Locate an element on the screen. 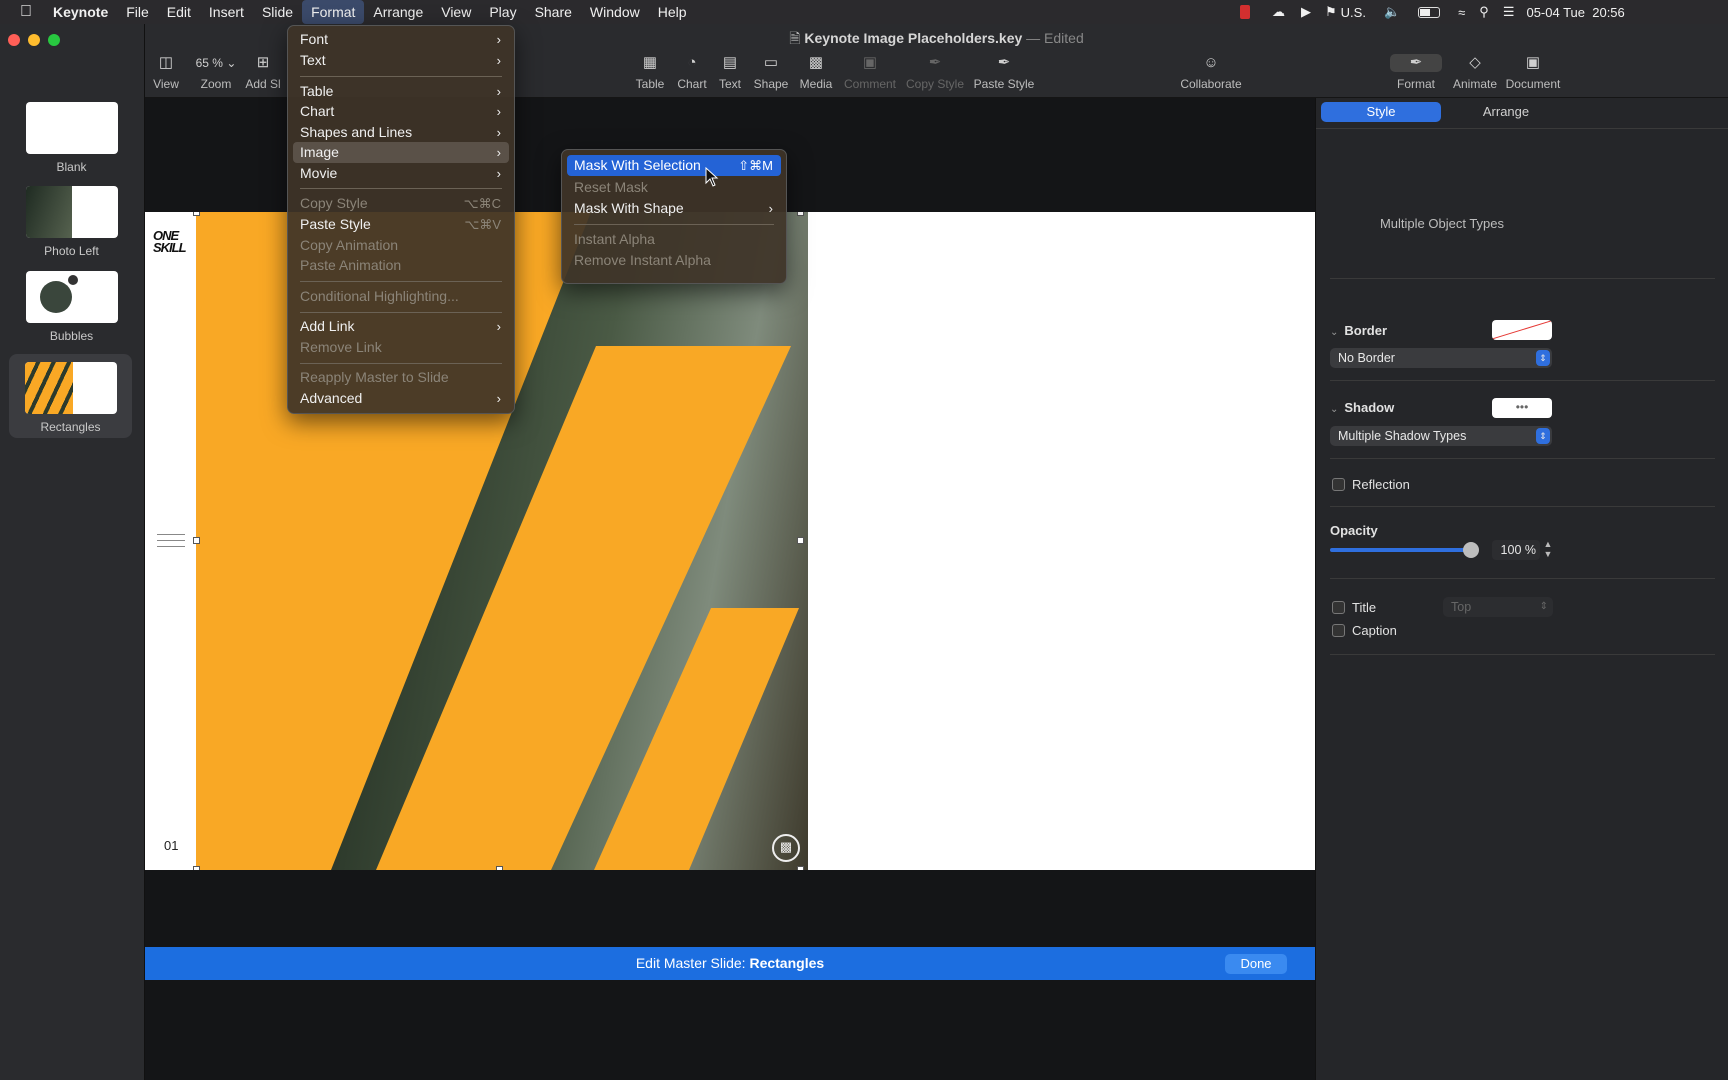  shadow-section-toggle: ⌄ Shadow is located at coordinates (1362, 407).